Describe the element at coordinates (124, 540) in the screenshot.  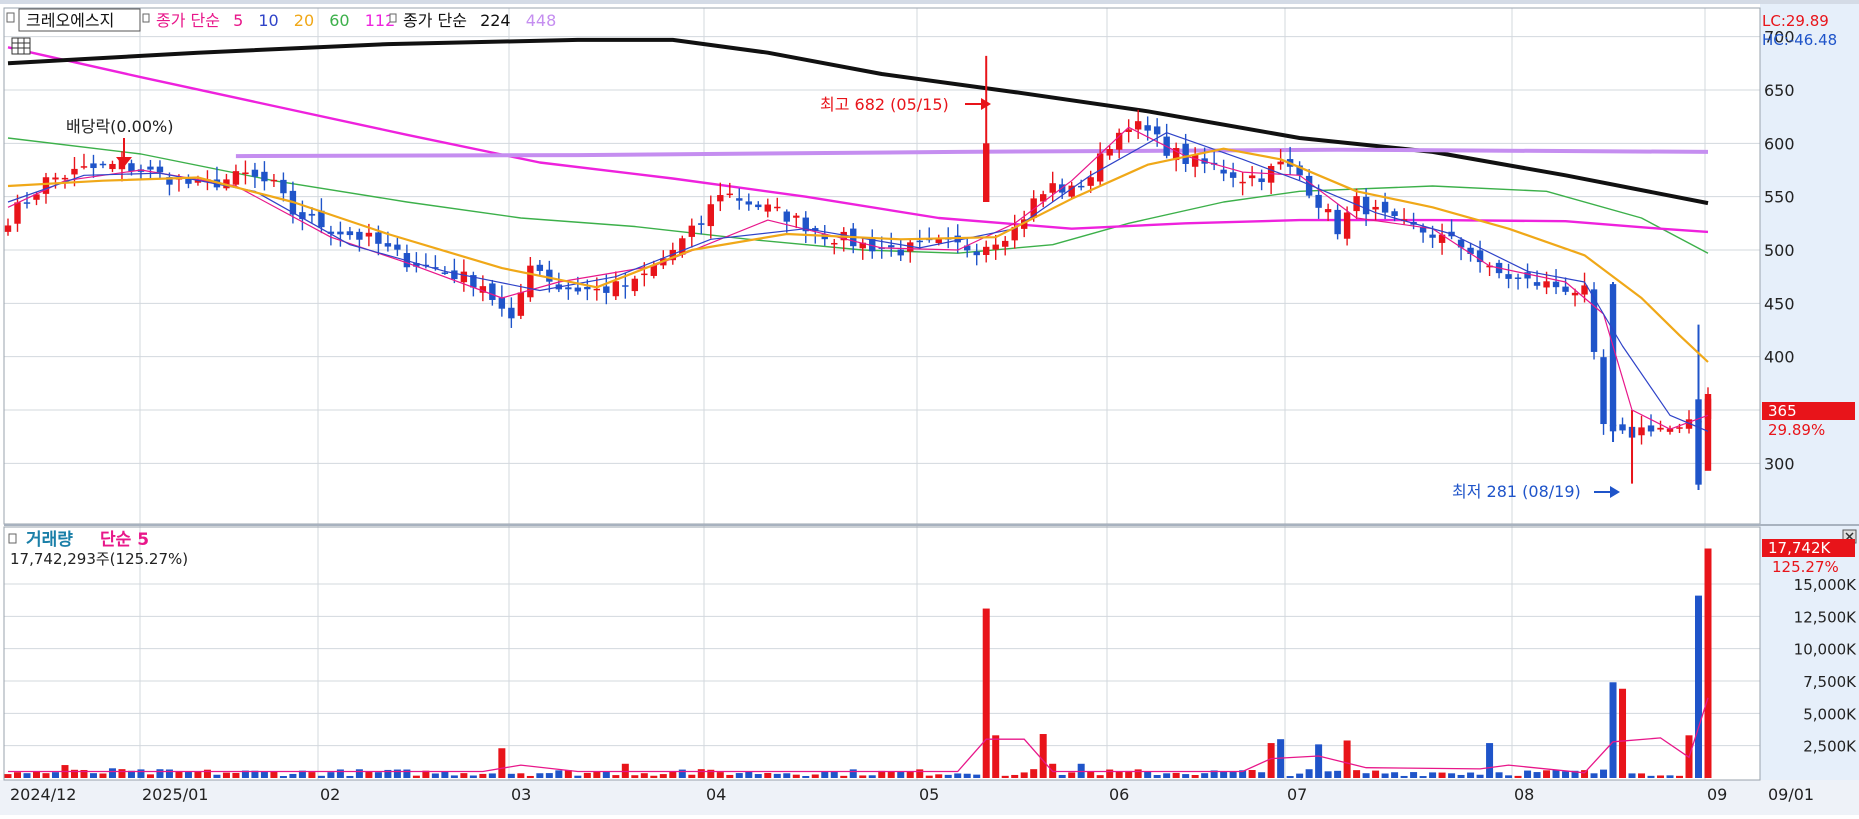
I see `volume-ma-label: 단순 5` at that location.